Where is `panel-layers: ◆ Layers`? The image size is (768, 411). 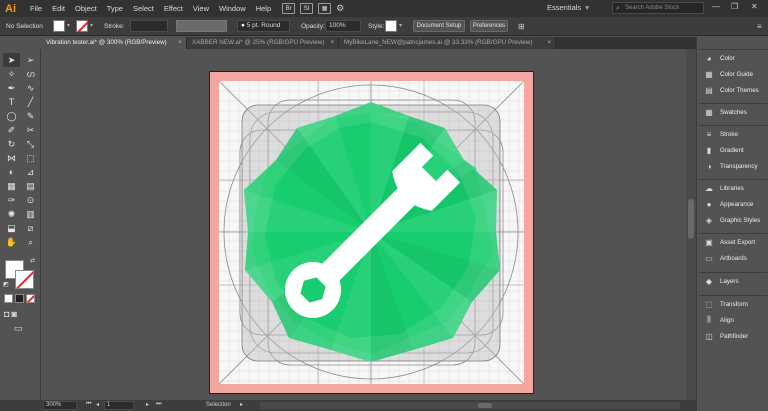 panel-layers: ◆ Layers is located at coordinates (733, 281).